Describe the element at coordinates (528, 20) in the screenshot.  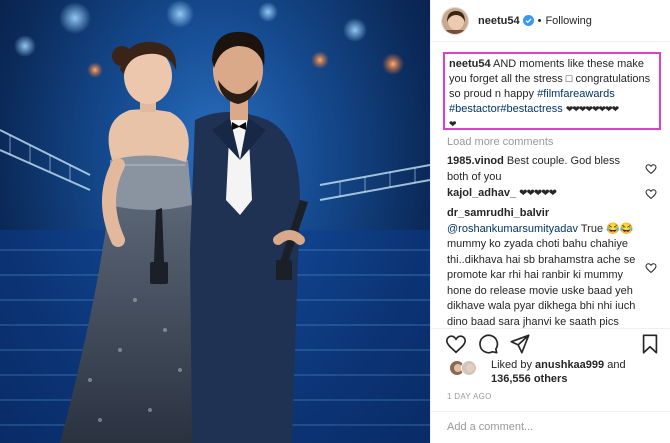
I see `verified-badge-icon` at that location.